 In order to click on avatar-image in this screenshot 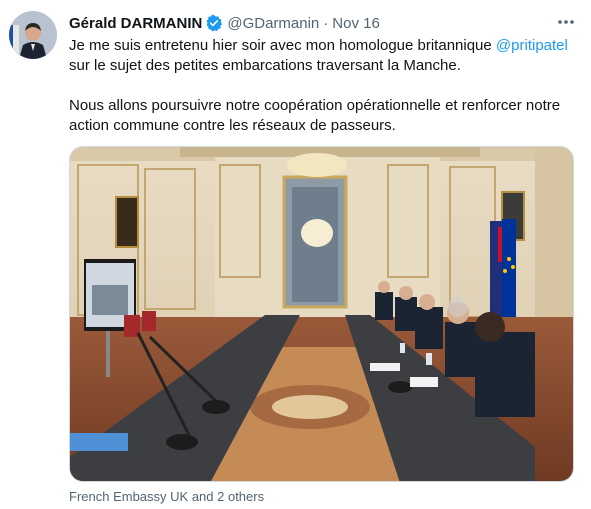, I will do `click(33, 35)`.